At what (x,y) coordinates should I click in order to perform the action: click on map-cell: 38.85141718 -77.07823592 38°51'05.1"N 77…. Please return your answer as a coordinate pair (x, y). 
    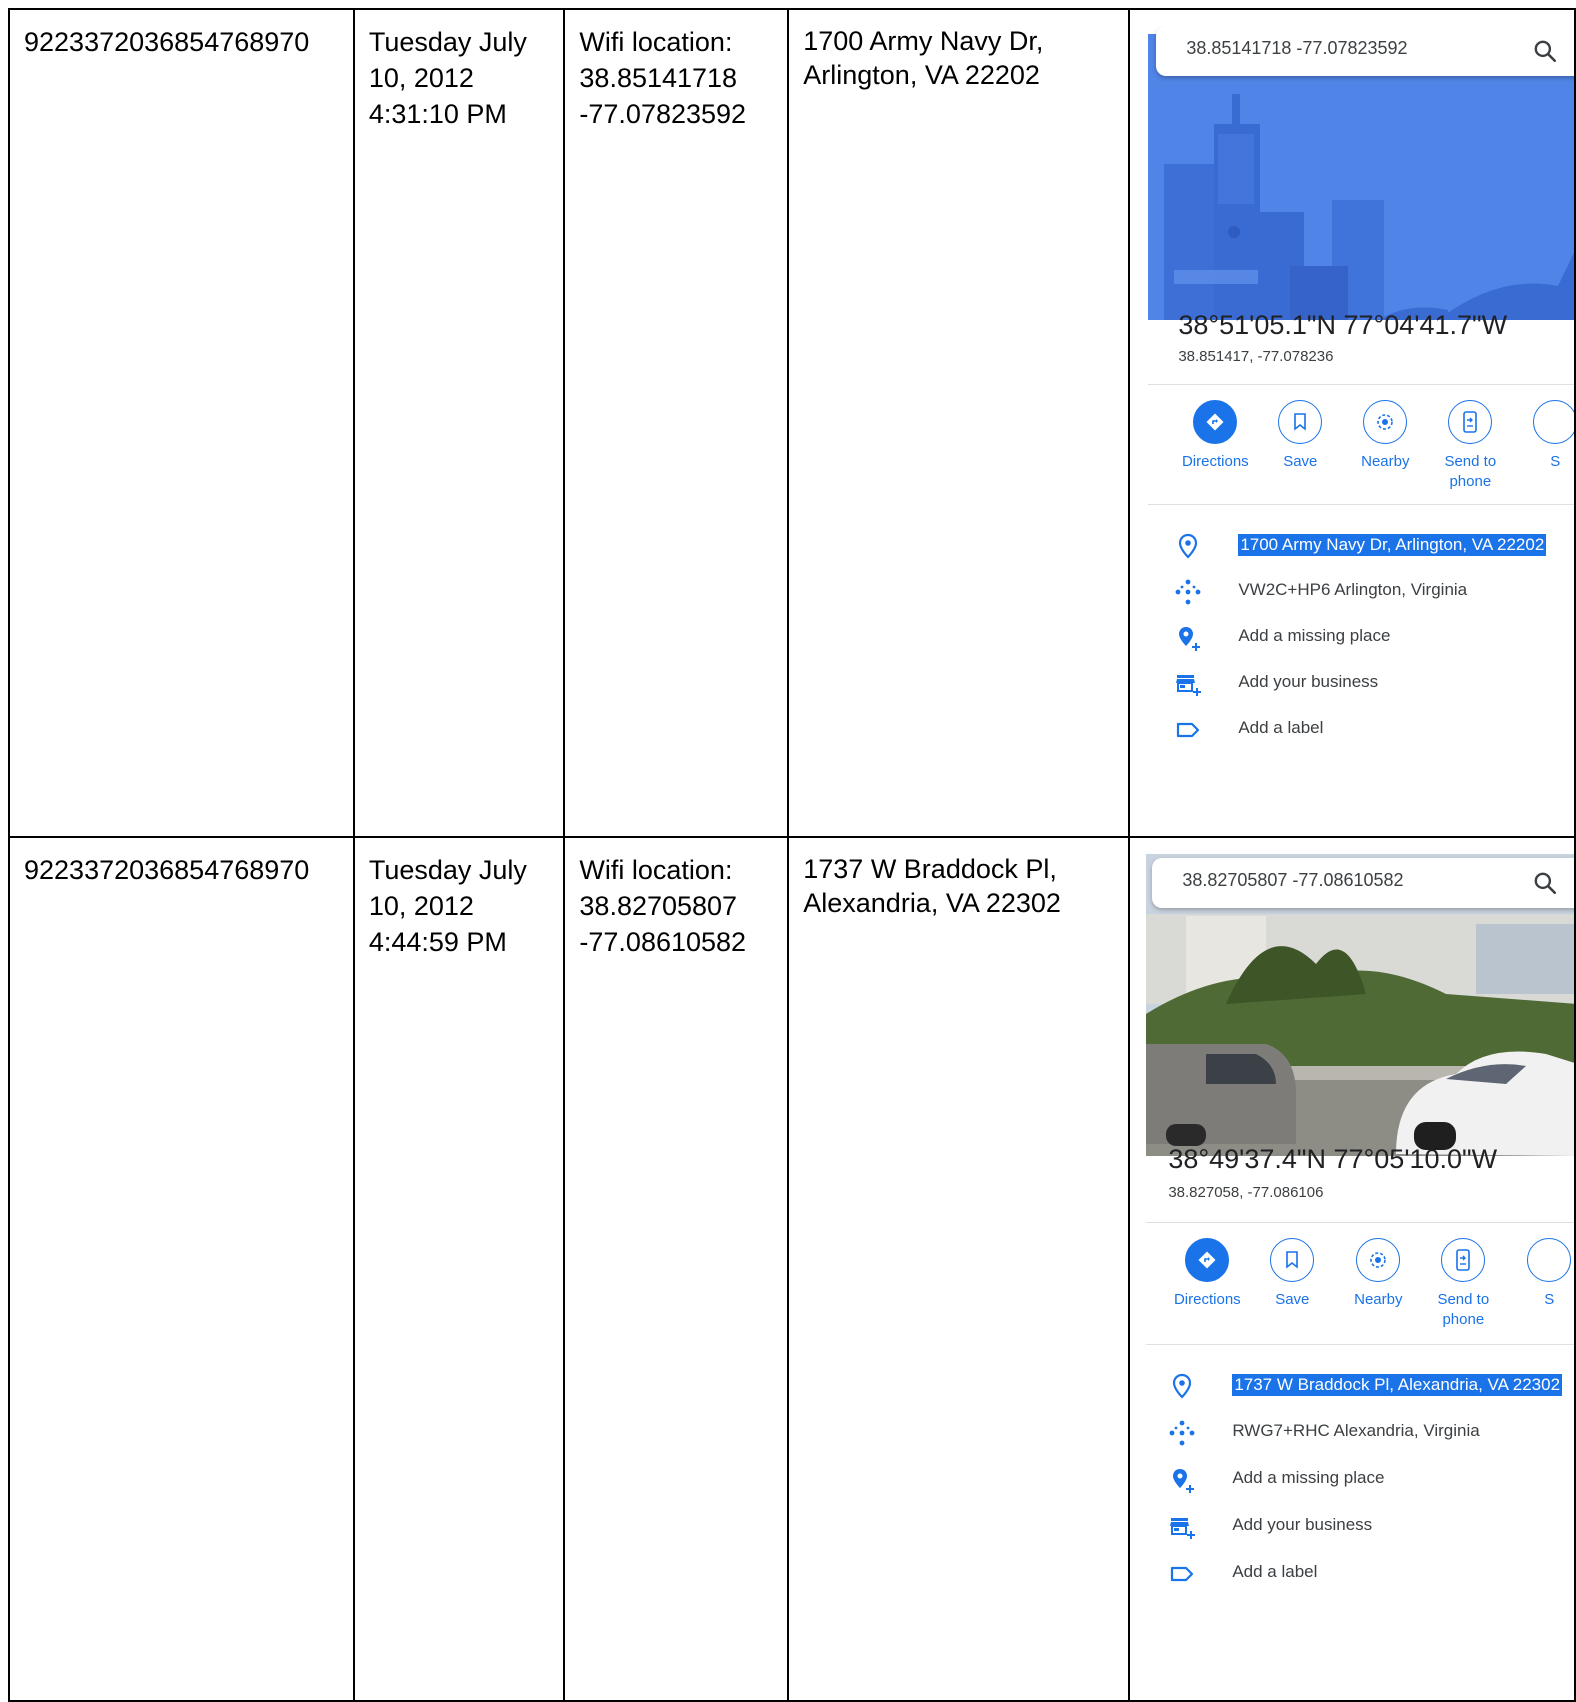
    Looking at the image, I should click on (1352, 423).